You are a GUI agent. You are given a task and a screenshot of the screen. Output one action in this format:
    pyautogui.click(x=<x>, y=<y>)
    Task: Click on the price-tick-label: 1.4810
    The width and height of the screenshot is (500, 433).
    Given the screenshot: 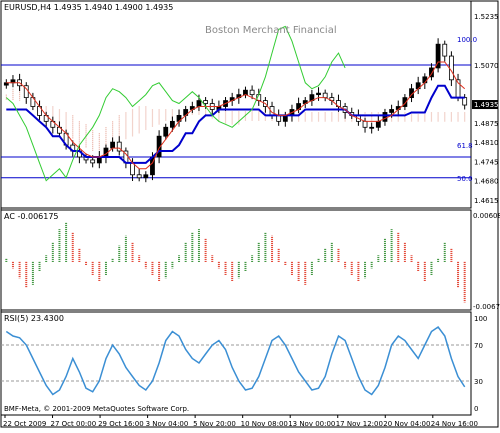 What is the action you would take?
    pyautogui.click(x=486, y=143)
    